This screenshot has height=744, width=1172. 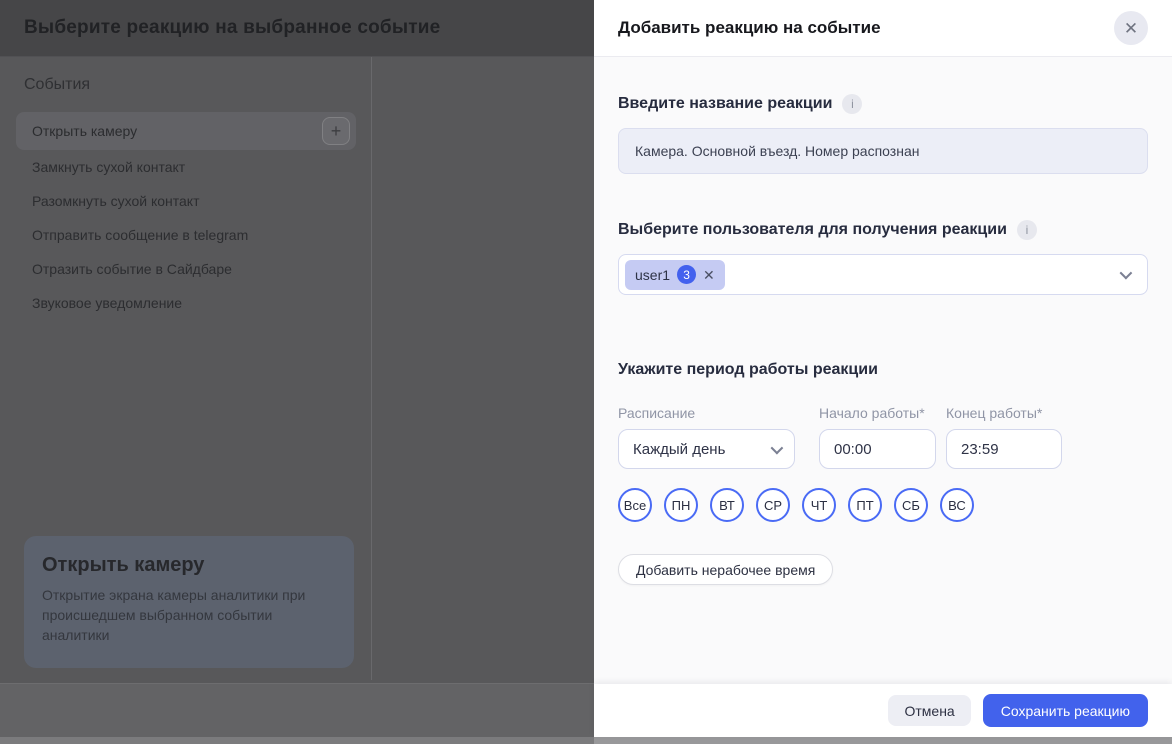 I want to click on events-section-title: События, so click(x=57, y=84).